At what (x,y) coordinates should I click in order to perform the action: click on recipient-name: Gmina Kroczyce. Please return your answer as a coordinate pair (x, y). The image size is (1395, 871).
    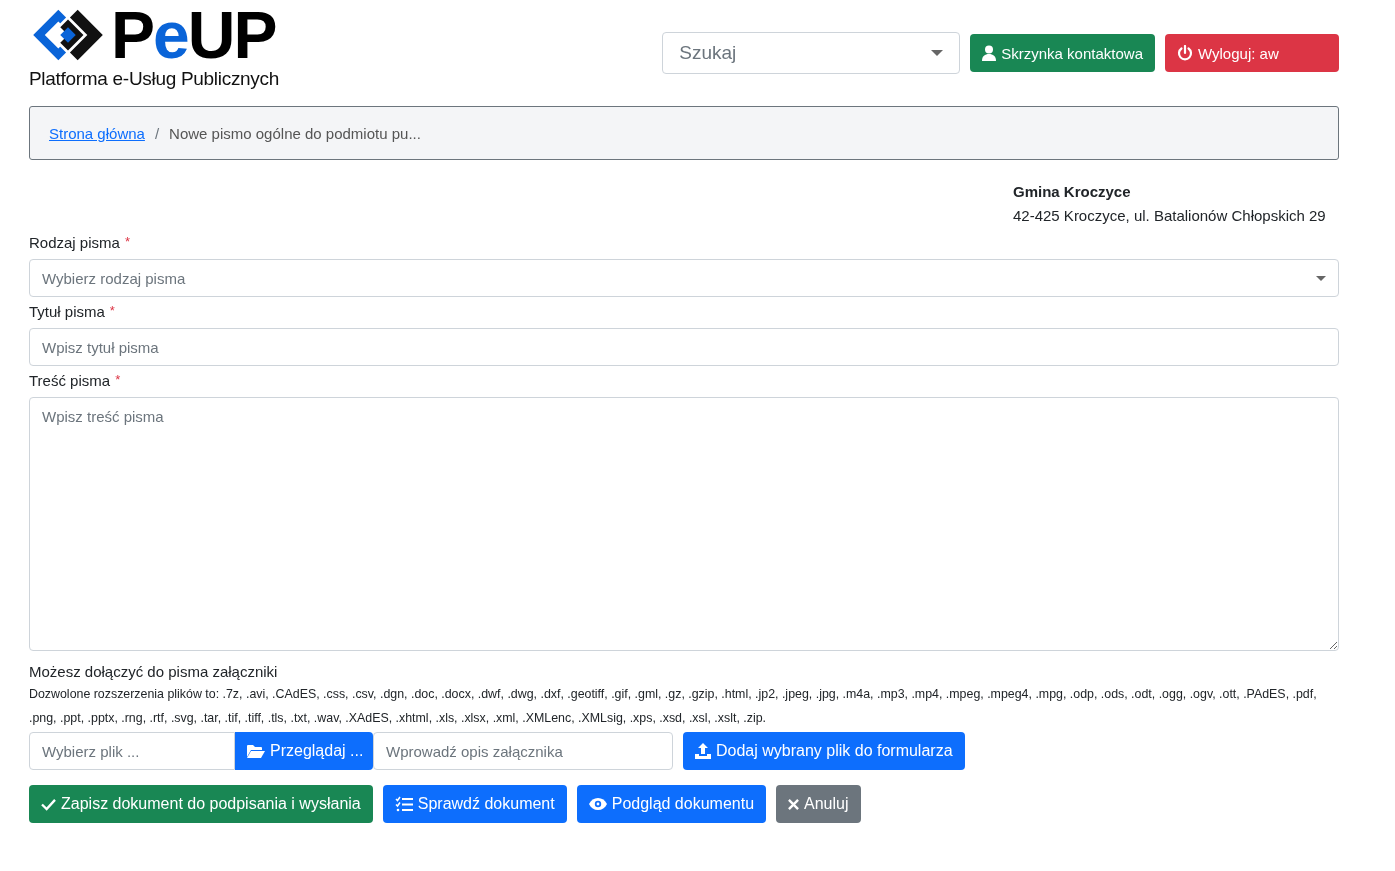
    Looking at the image, I should click on (1072, 192).